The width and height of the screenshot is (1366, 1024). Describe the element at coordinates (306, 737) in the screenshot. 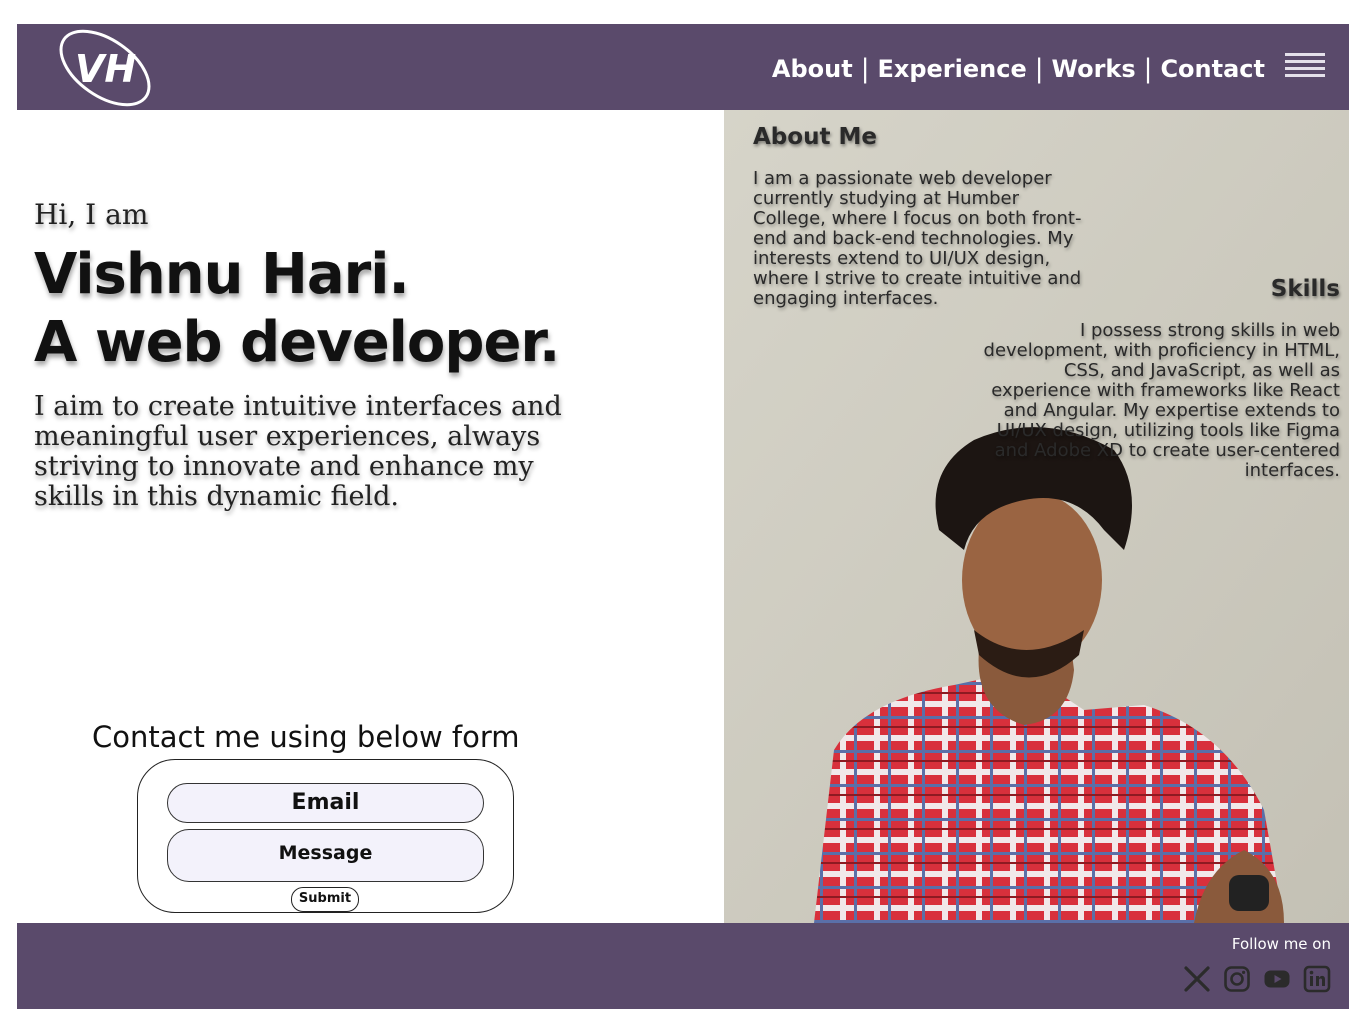

I see `contact-heading: Contact me using below form` at that location.